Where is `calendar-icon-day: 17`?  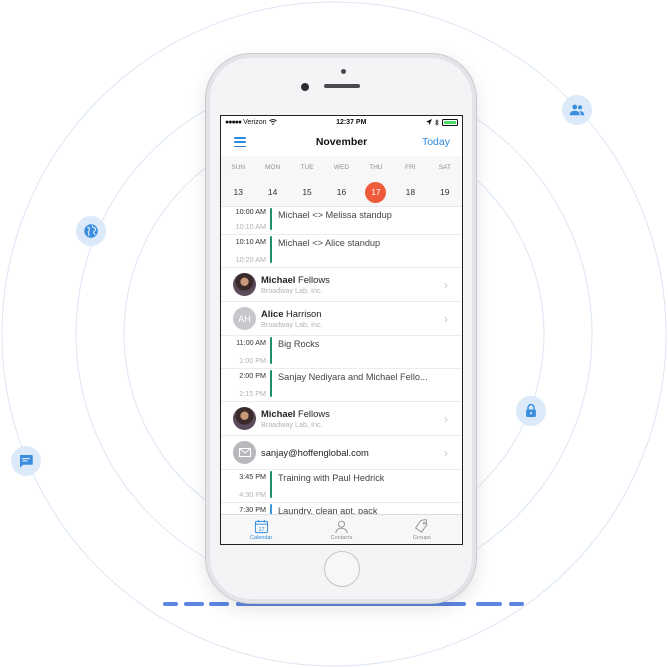
calendar-icon-day: 17 is located at coordinates (261, 529).